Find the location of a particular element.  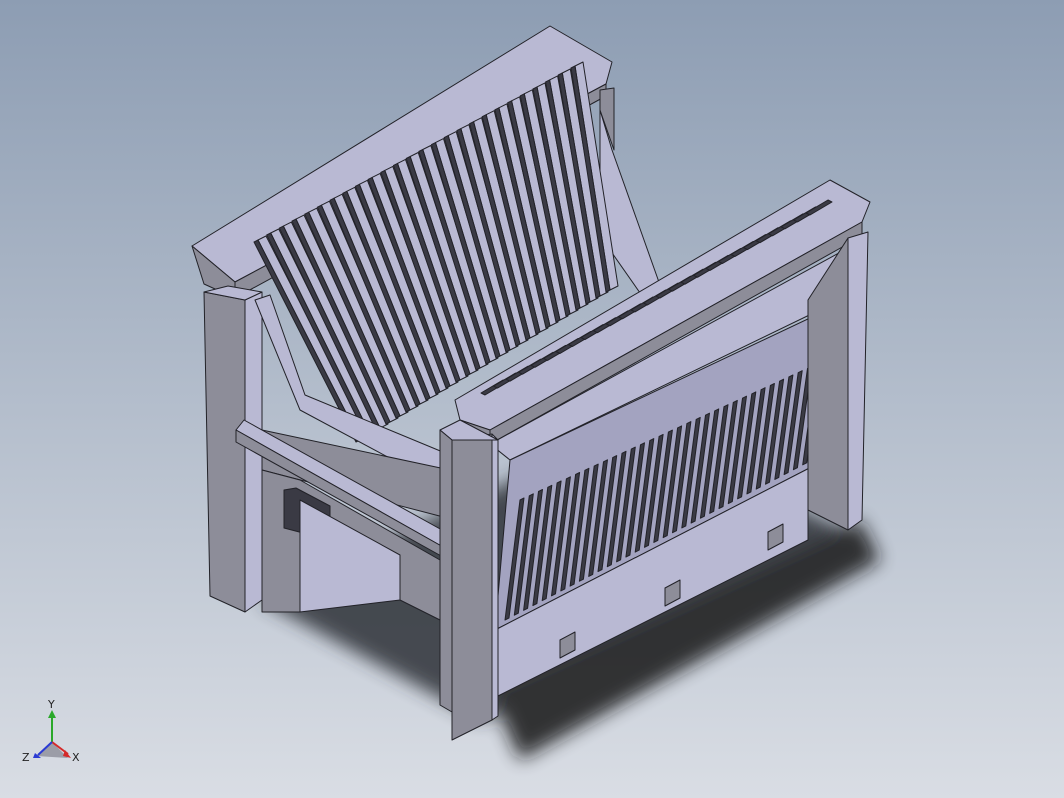

front-post-side-face is located at coordinates (495, 577).